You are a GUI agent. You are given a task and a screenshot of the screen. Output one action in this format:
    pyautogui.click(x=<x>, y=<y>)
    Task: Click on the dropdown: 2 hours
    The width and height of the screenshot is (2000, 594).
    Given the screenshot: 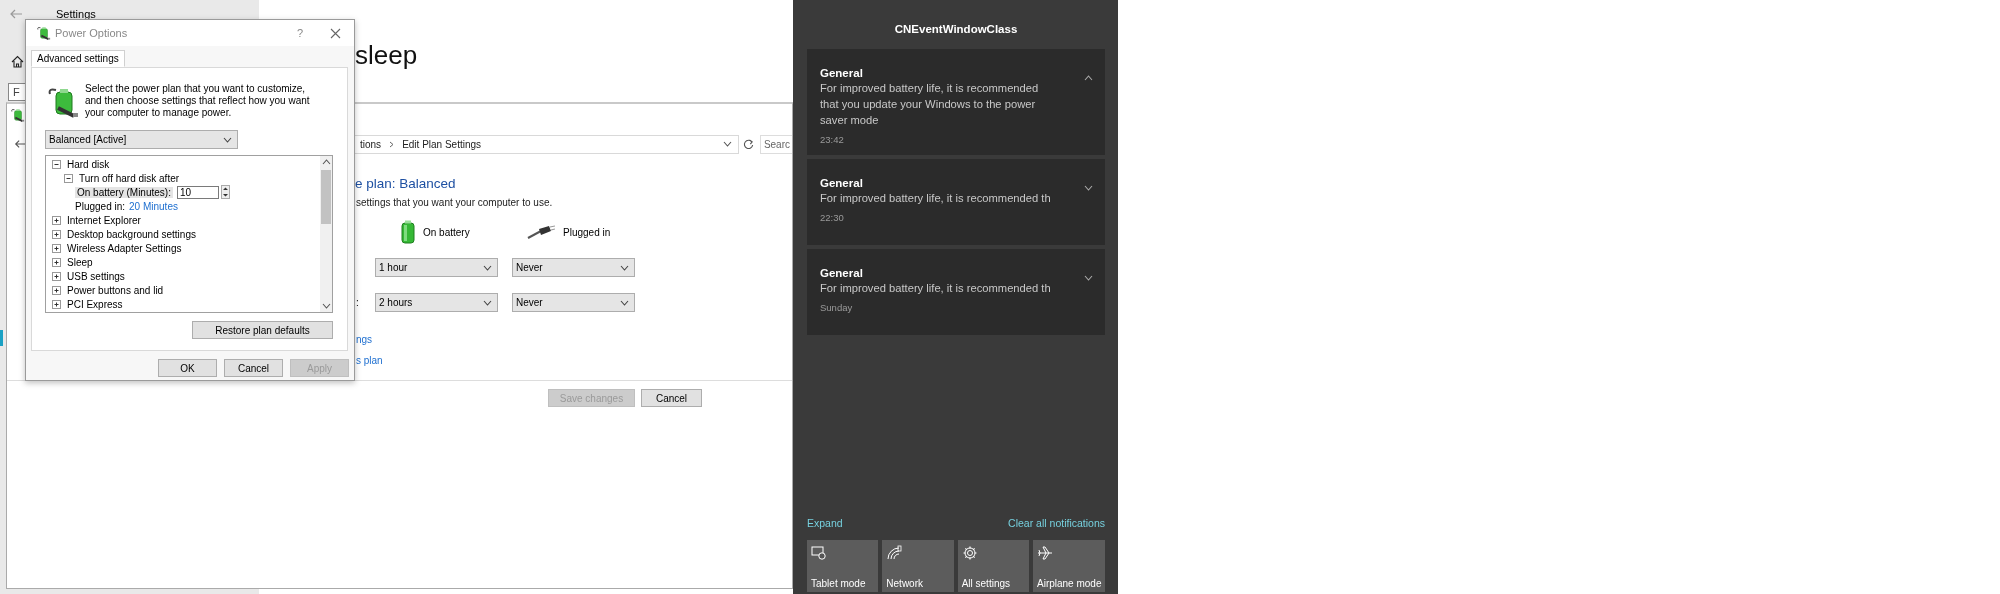 What is the action you would take?
    pyautogui.click(x=436, y=302)
    